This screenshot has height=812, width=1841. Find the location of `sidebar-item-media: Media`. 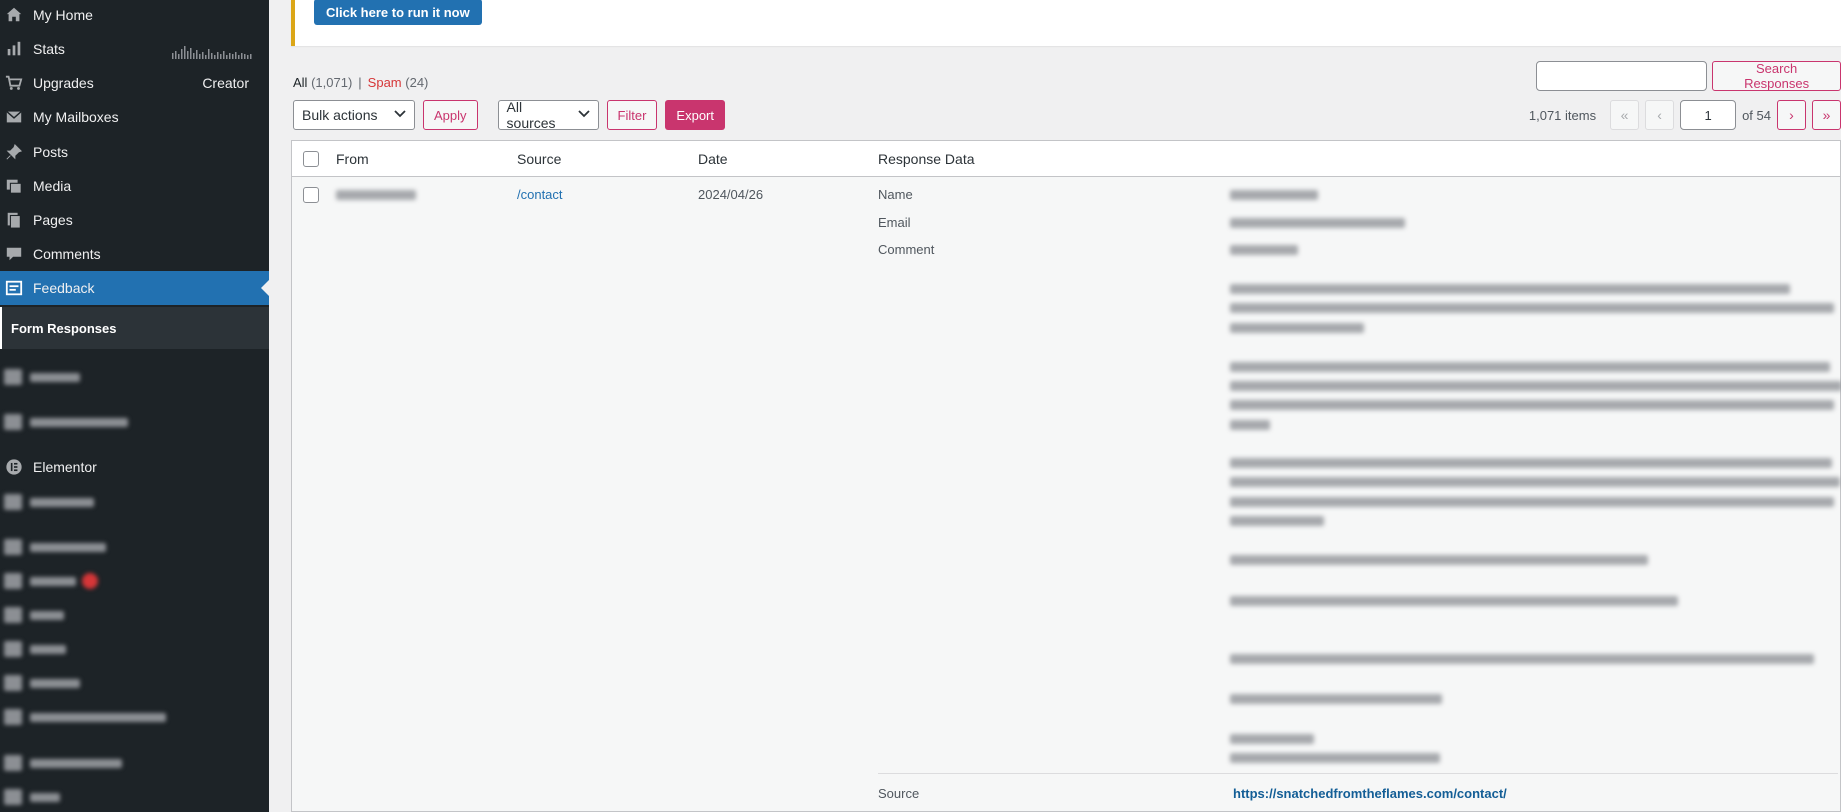

sidebar-item-media: Media is located at coordinates (134, 186).